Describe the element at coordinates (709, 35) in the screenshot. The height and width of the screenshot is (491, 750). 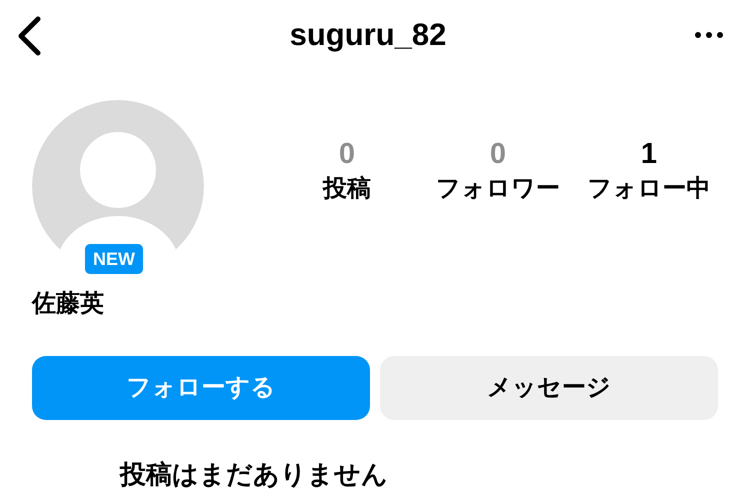
I see `more-icon` at that location.